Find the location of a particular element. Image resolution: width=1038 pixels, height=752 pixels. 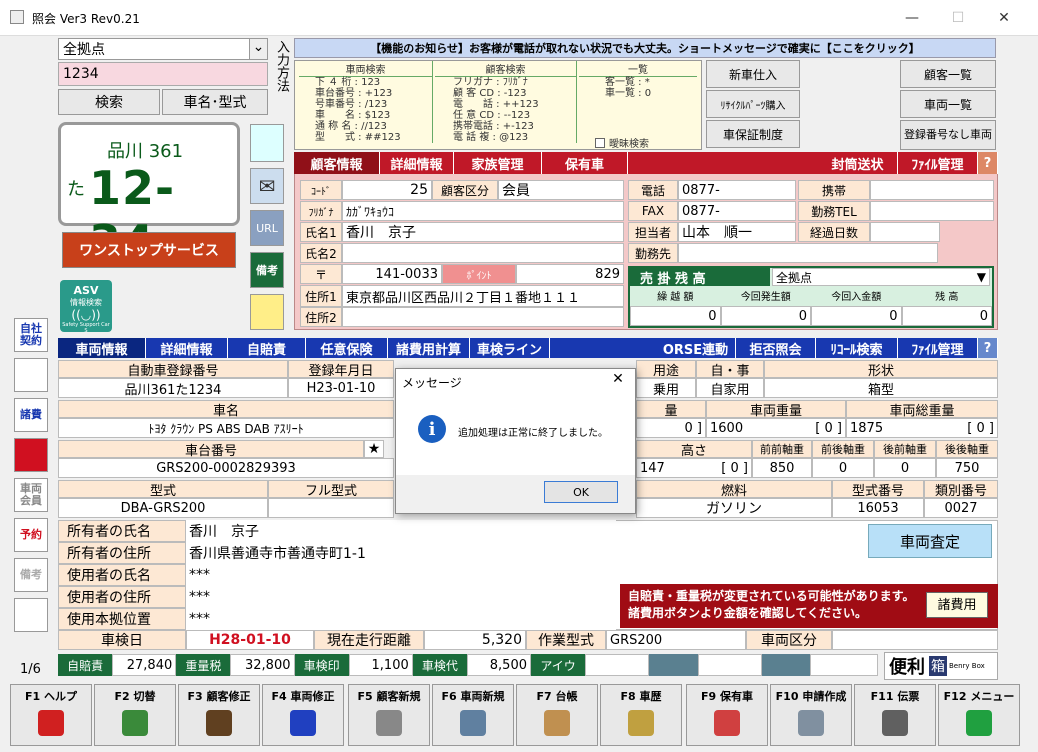

note-button: 備考 is located at coordinates (267, 270).